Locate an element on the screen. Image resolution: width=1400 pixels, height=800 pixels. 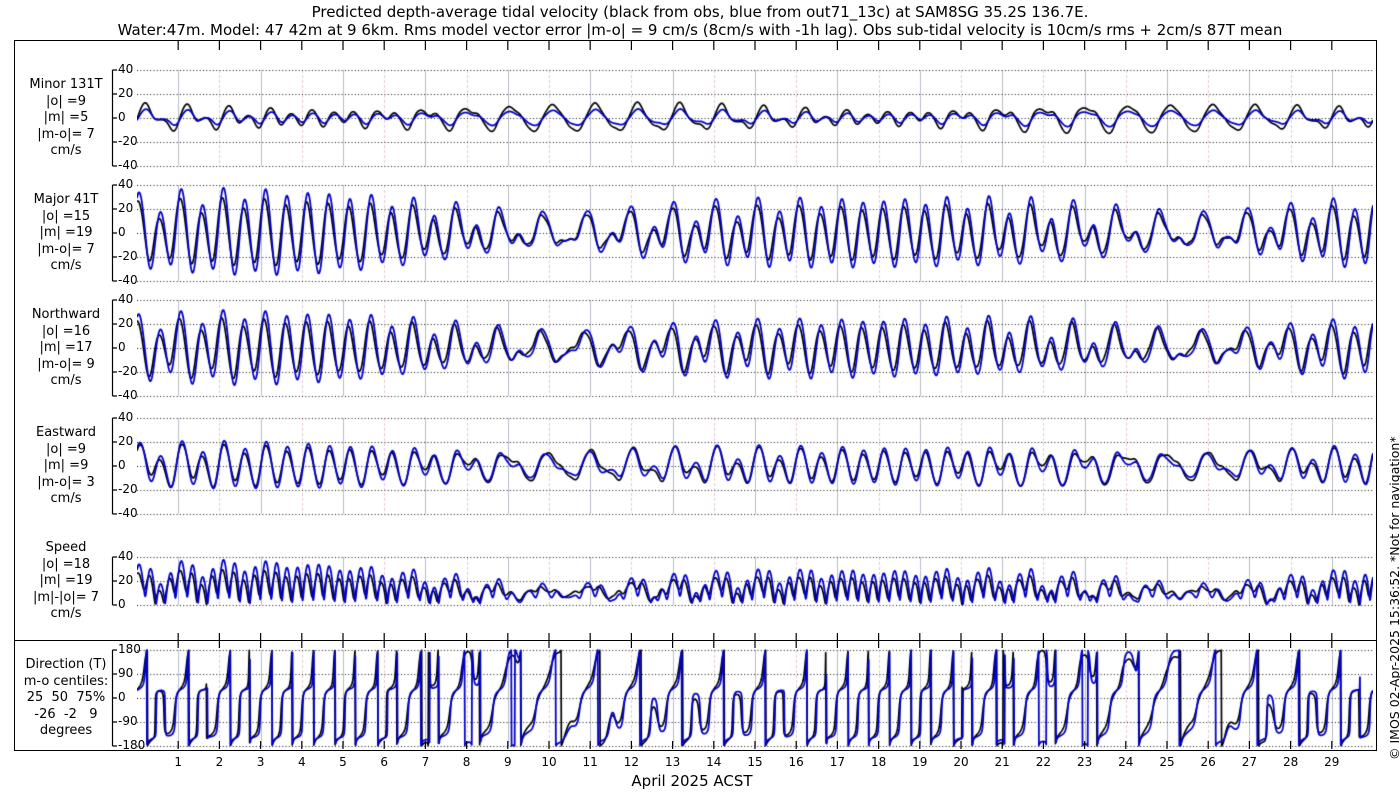
x-tick-label: 21 is located at coordinates (1002, 762).